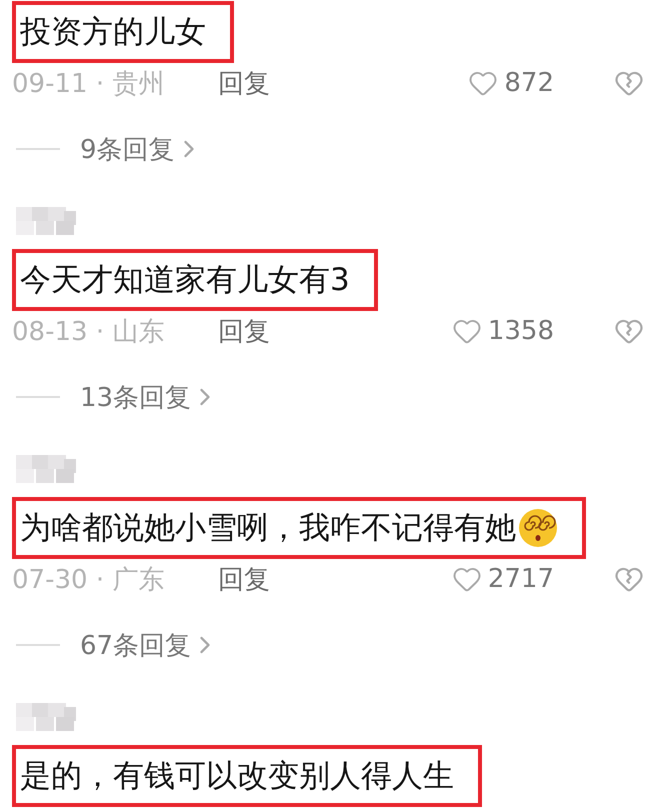 This screenshot has height=809, width=660. I want to click on like-count: 2717, so click(521, 579).